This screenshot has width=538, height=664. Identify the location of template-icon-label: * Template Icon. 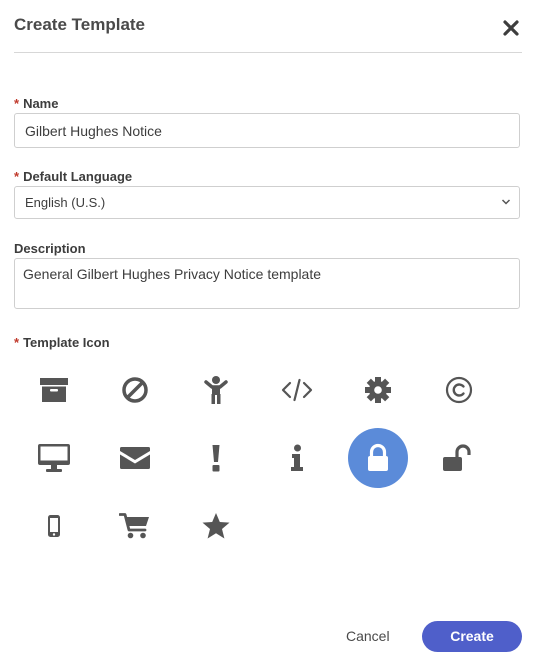
(62, 342).